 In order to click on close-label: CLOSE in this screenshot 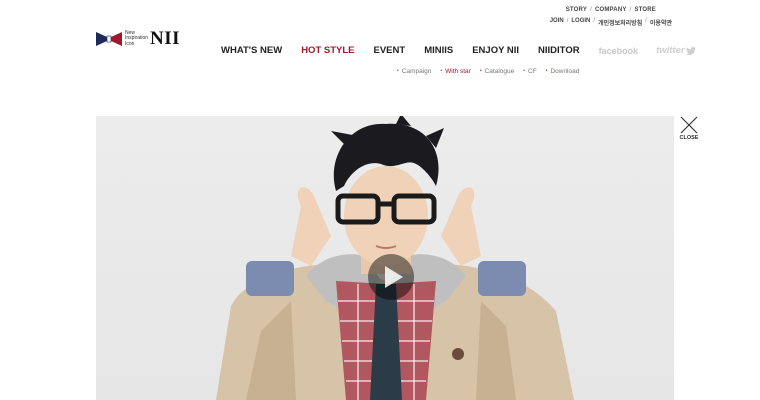, I will do `click(689, 138)`.